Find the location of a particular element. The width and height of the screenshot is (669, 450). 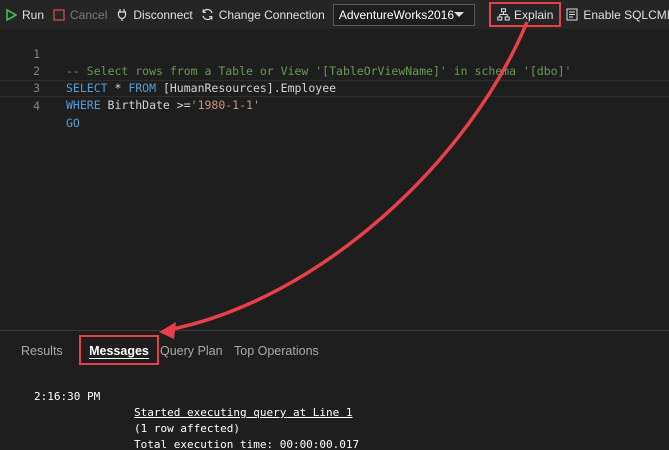

code-line-current: 4 GO is located at coordinates (334, 105).